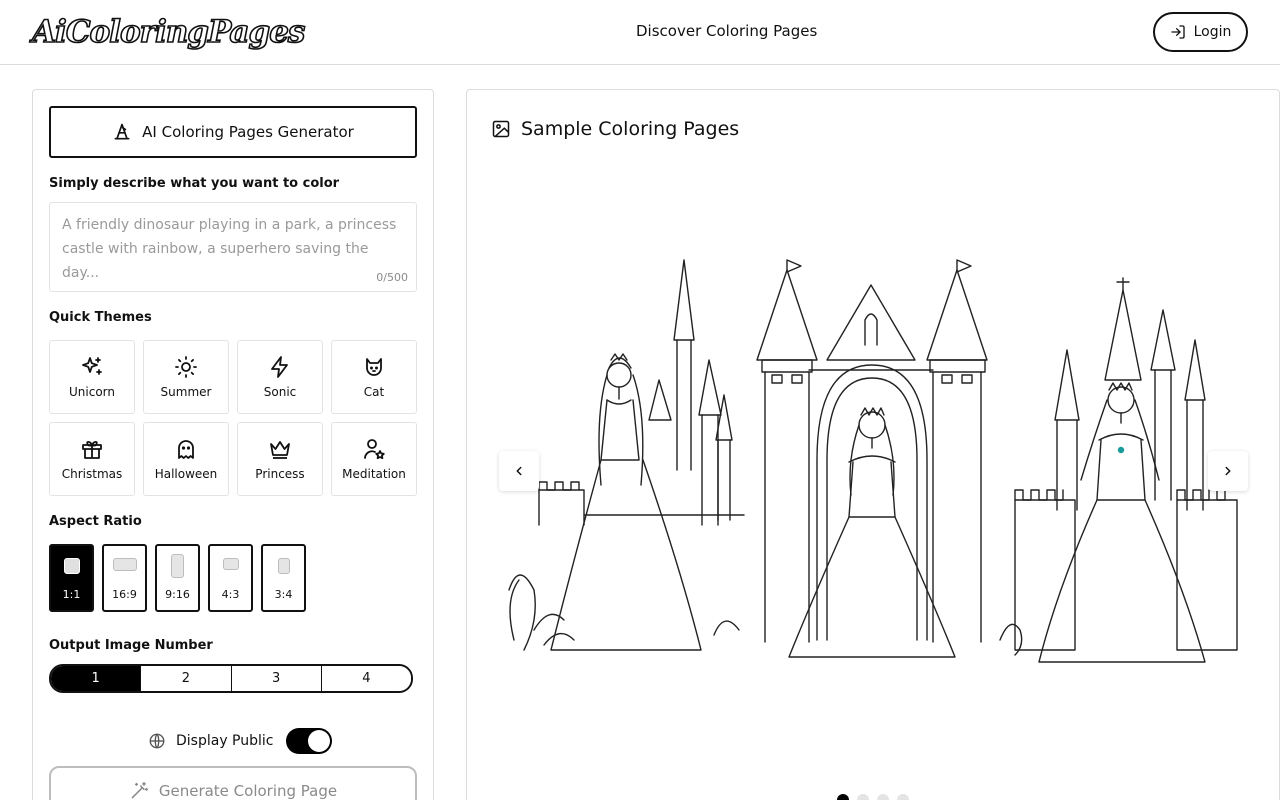 The image size is (1280, 800). Describe the element at coordinates (186, 449) in the screenshot. I see `ghost-icon` at that location.